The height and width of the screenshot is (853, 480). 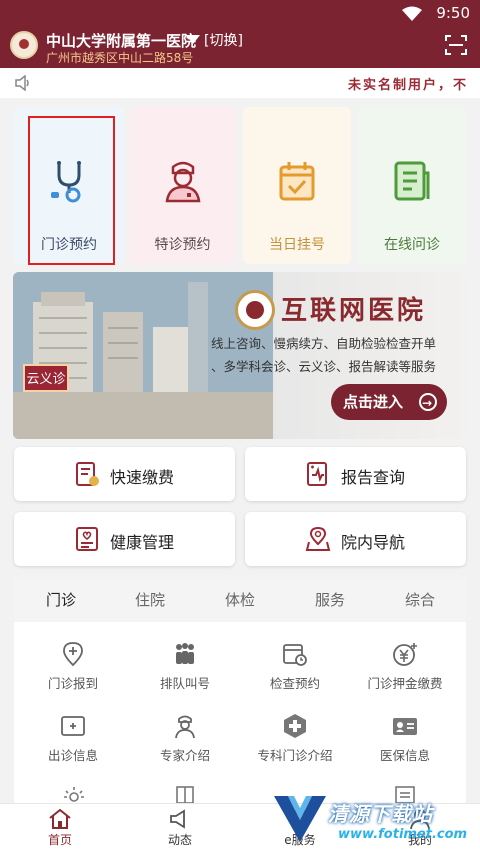 I want to click on tile-online-consultation: 在线问诊, so click(x=412, y=185).